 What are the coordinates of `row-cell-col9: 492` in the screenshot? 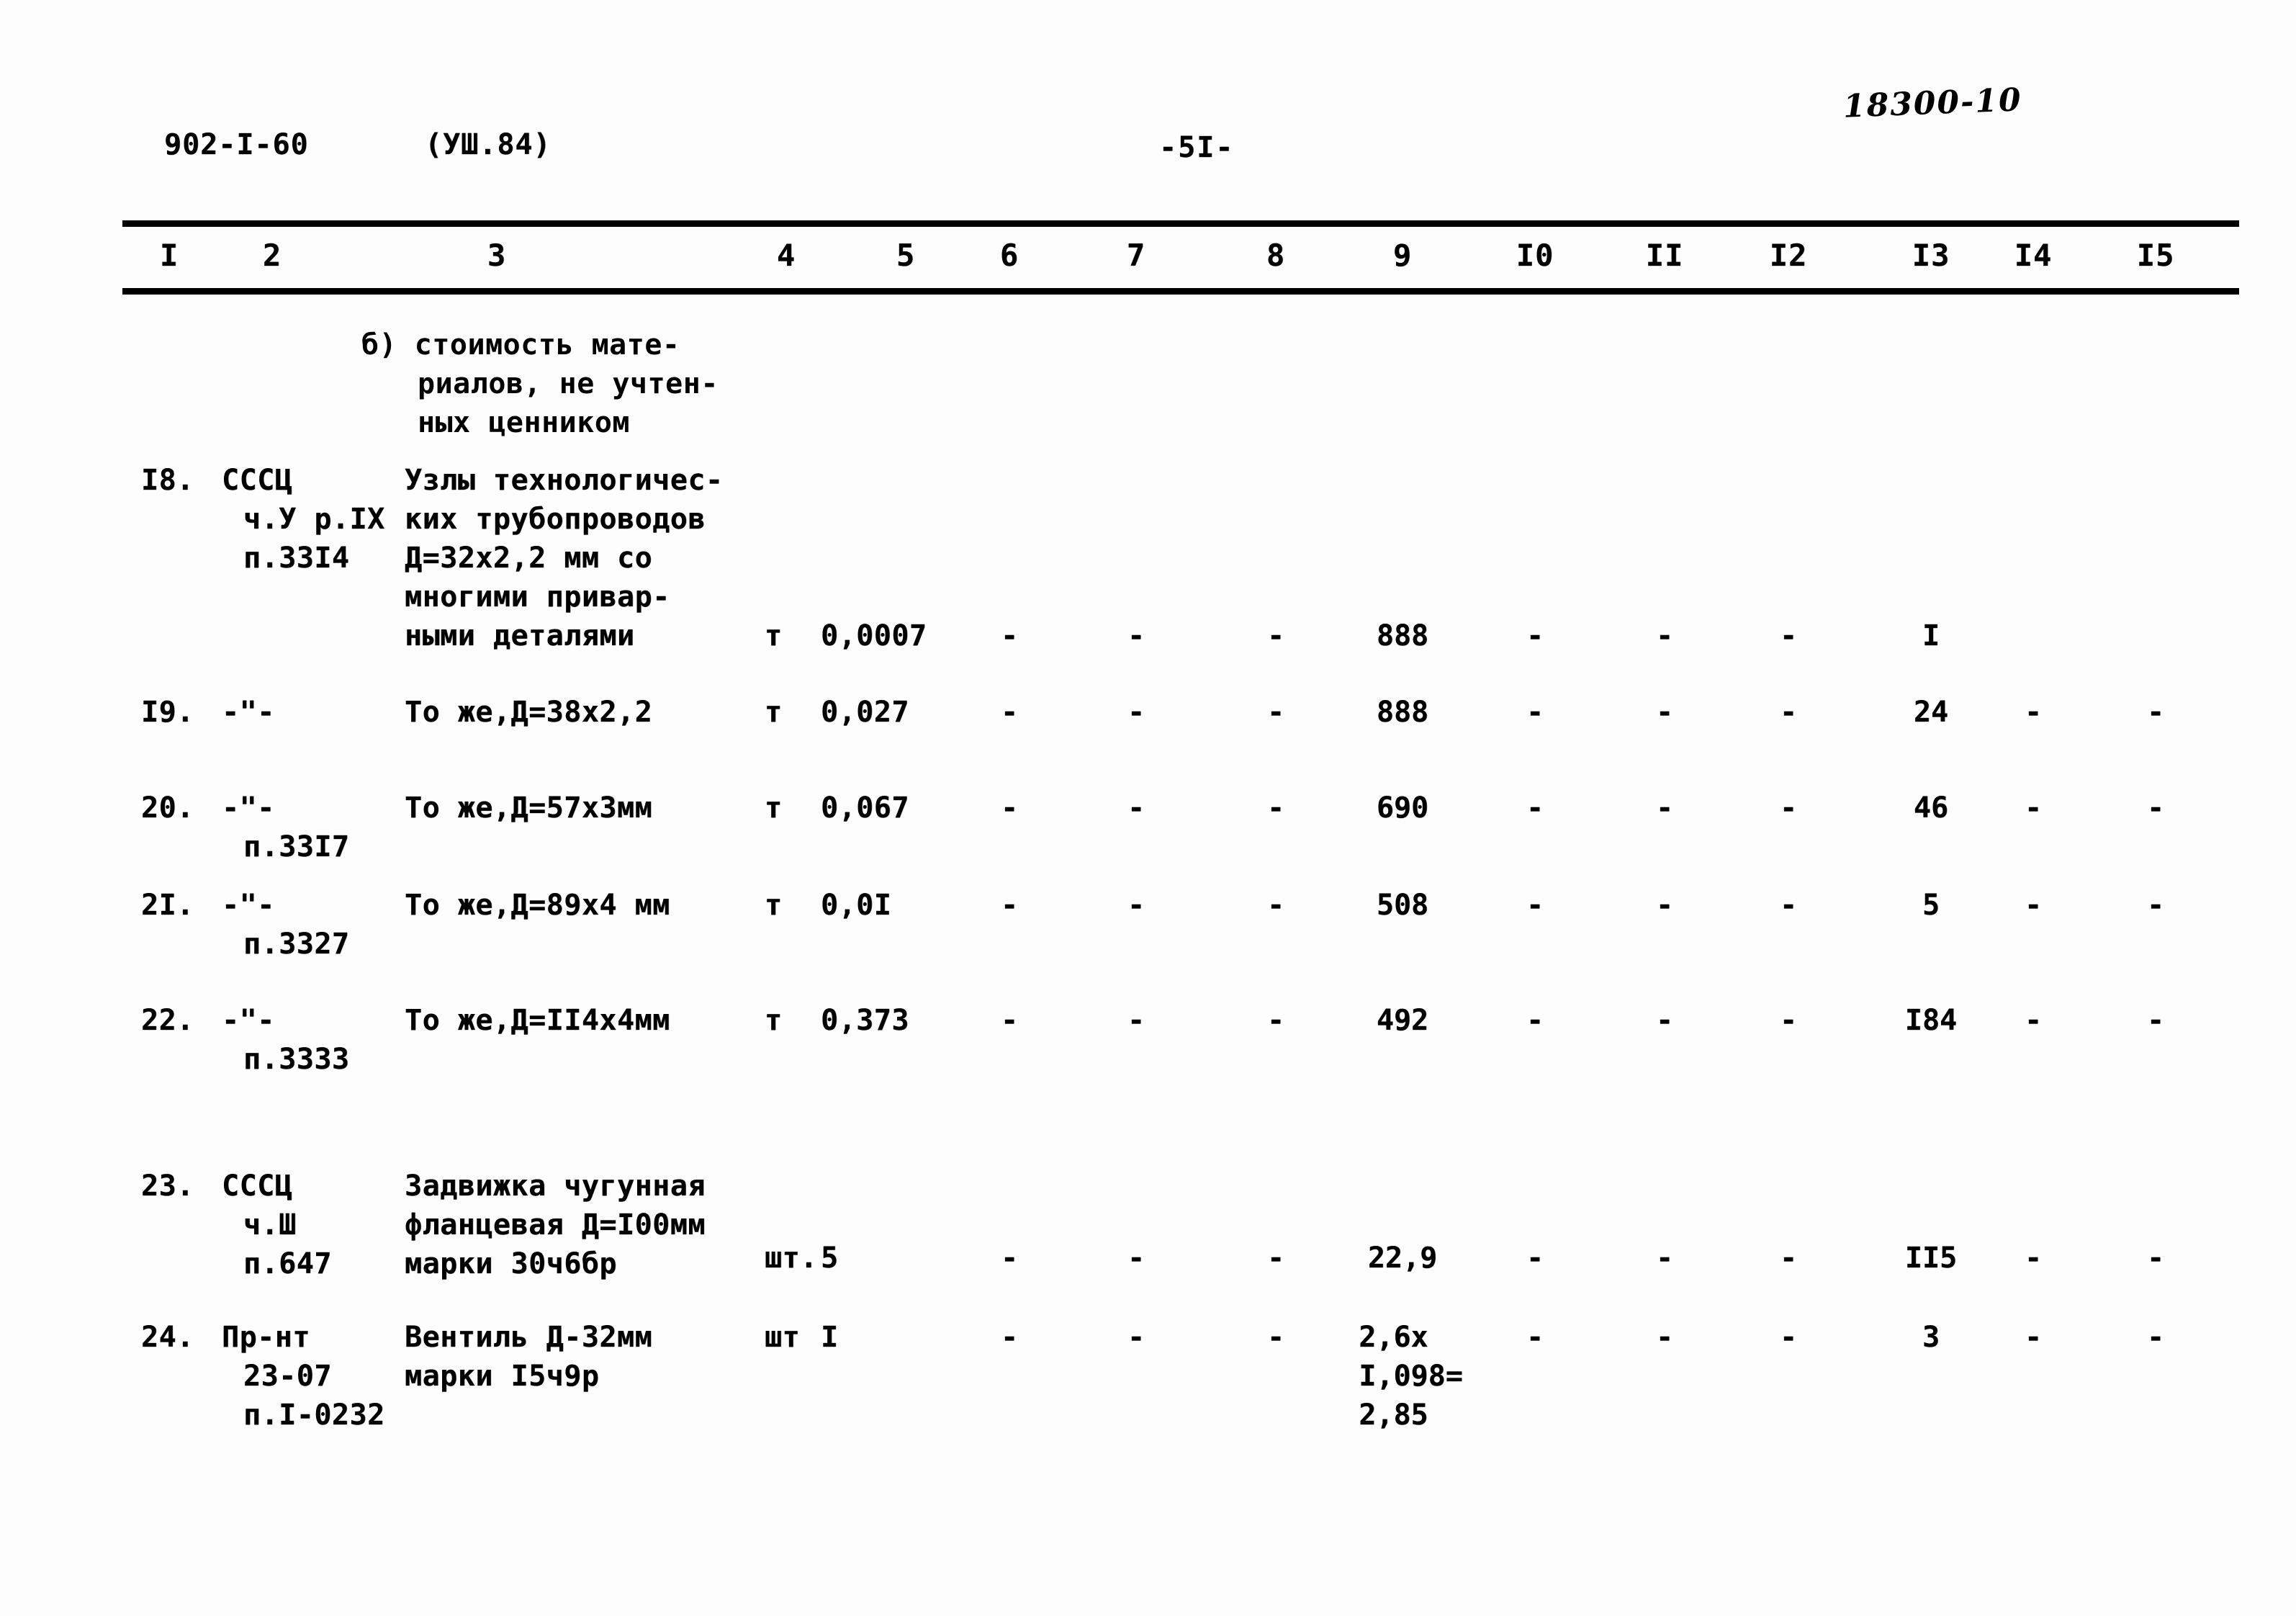 It's located at (1403, 1020).